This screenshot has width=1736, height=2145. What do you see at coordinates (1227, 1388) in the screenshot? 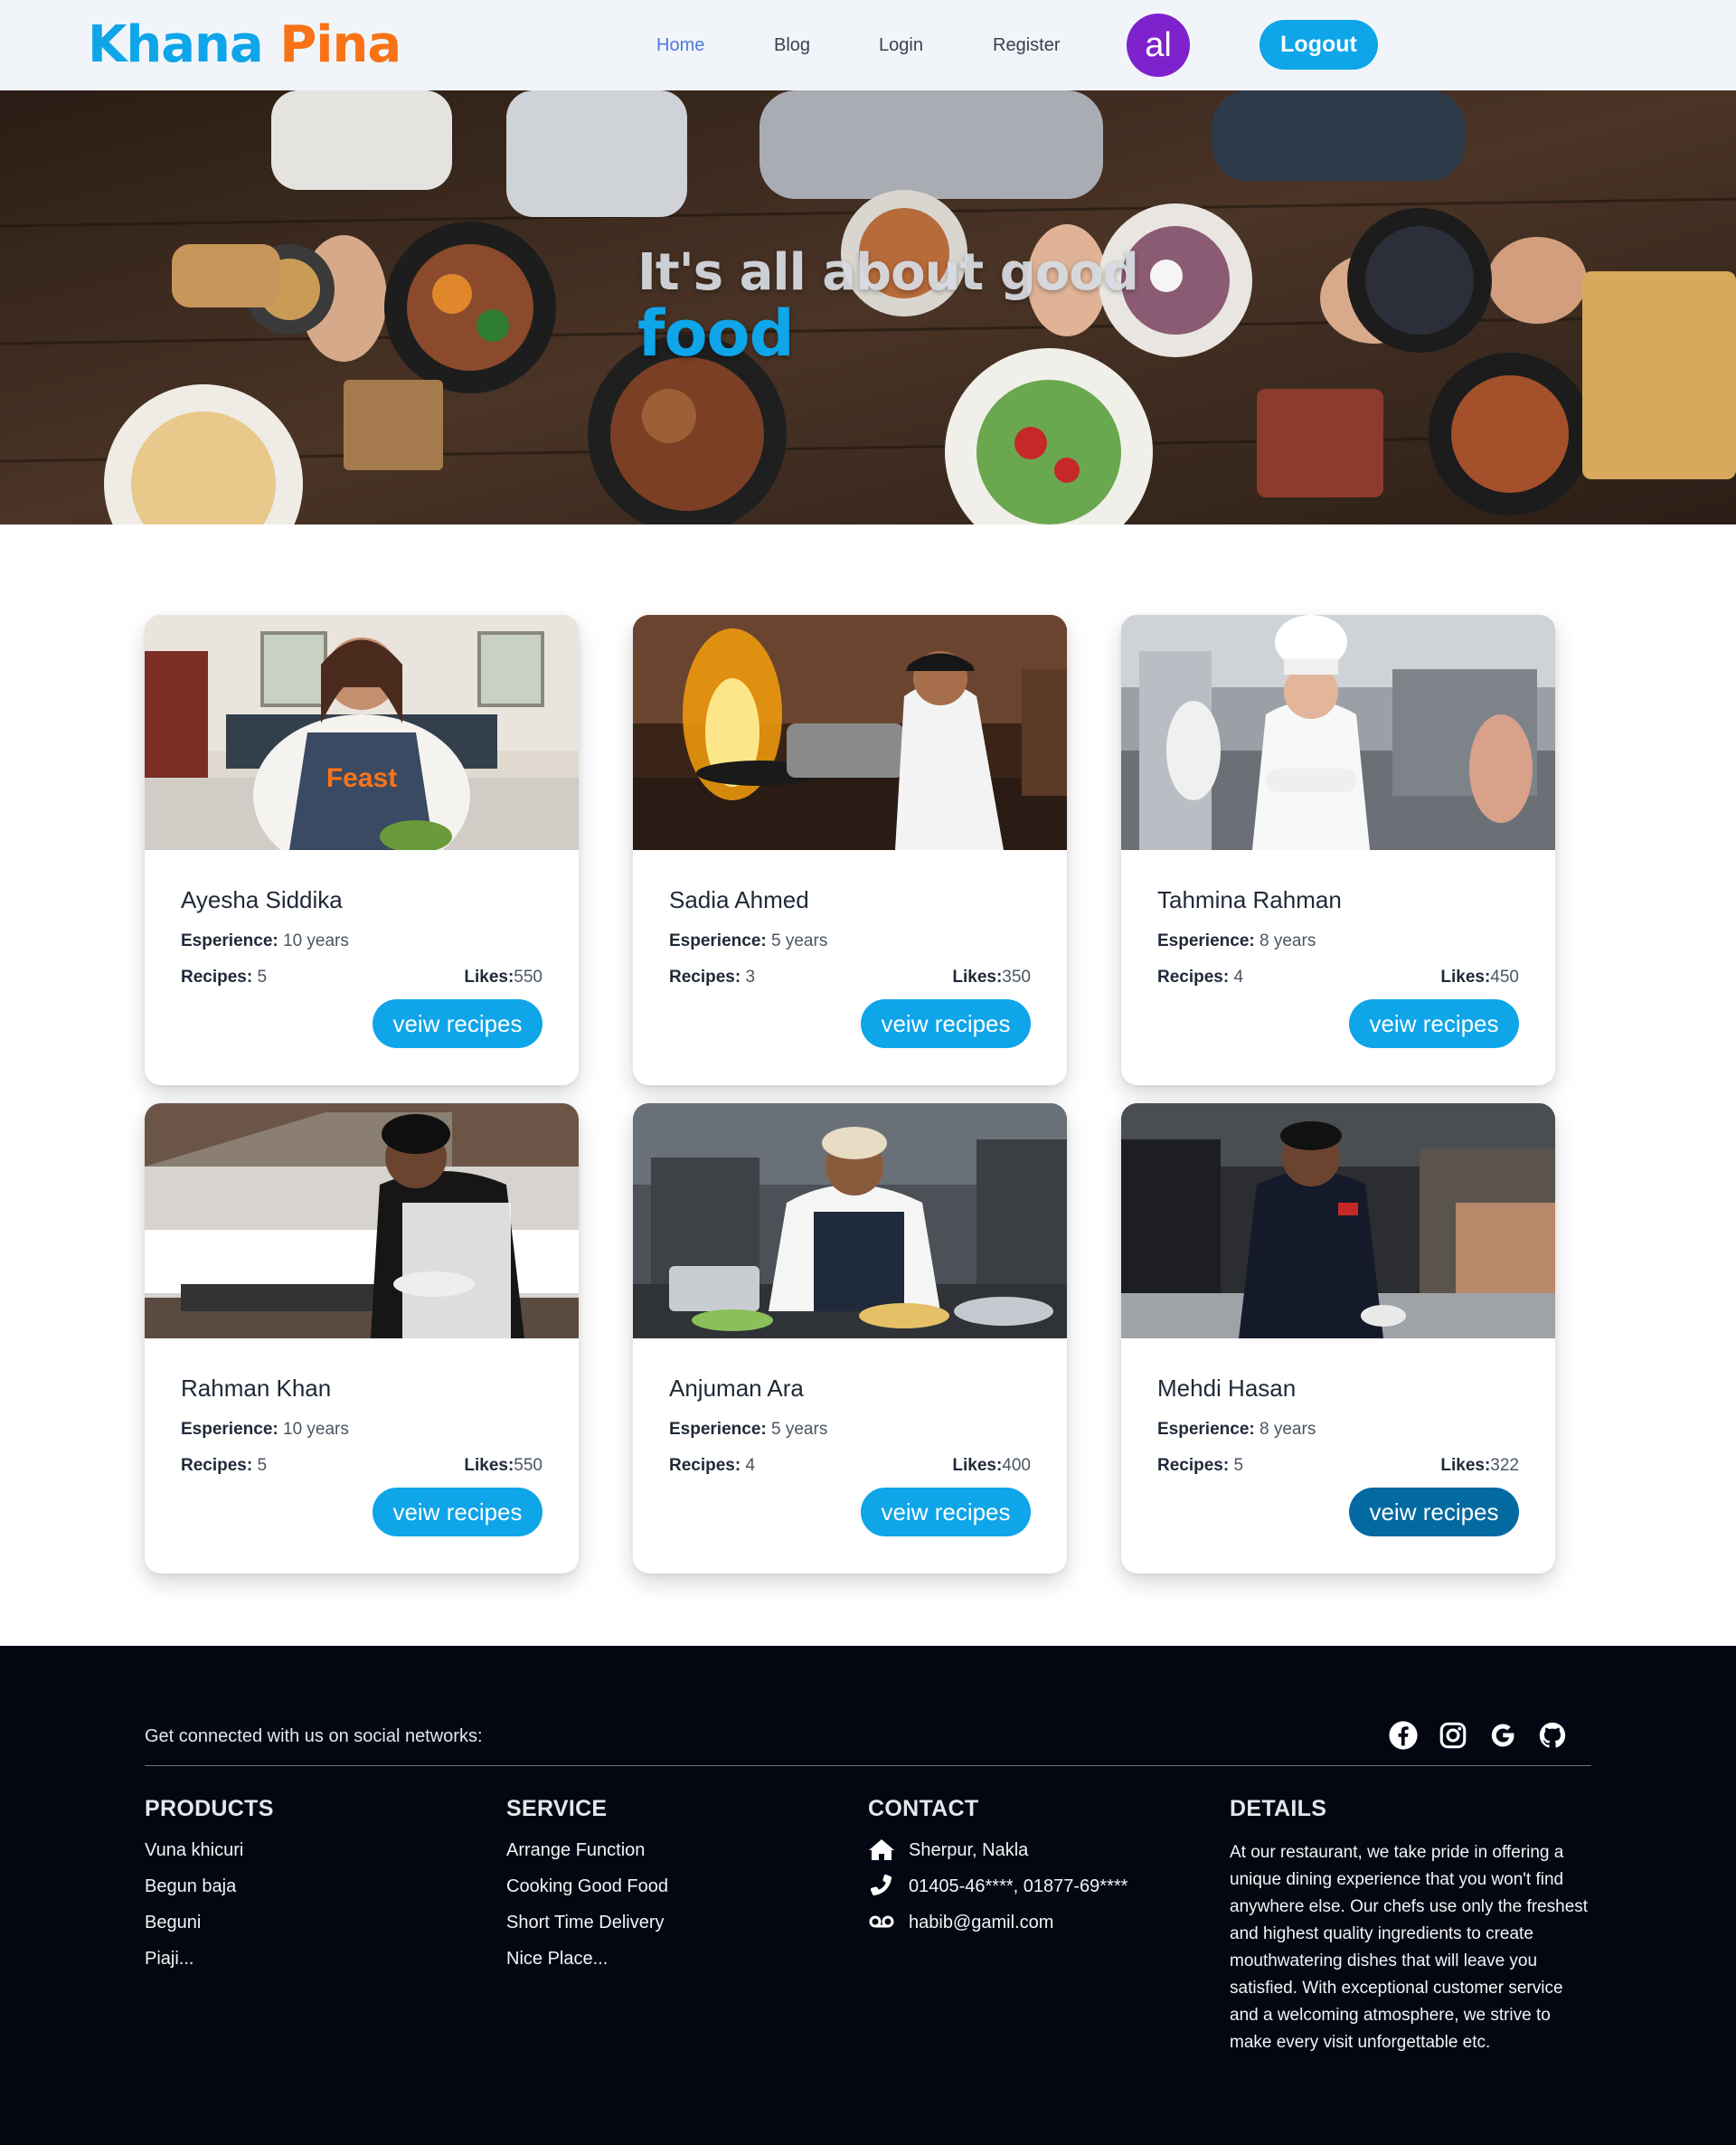
I see `chef-name: Mehdi Hasan` at bounding box center [1227, 1388].